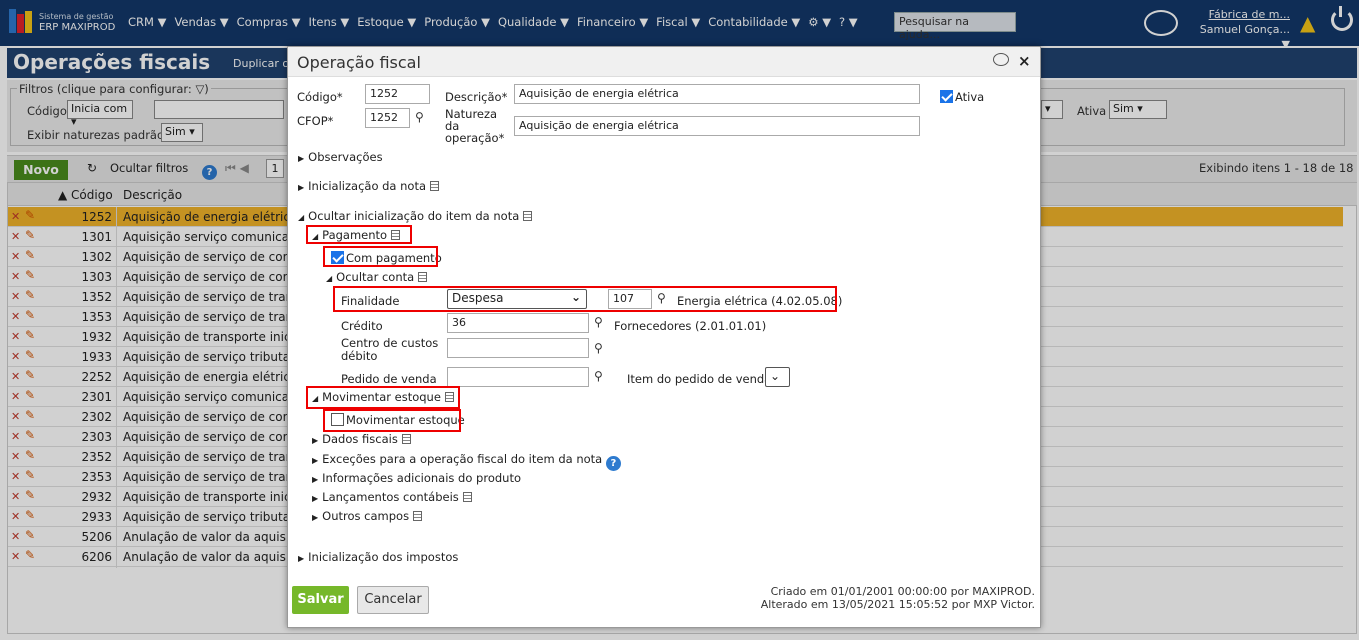  Describe the element at coordinates (394, 258) in the screenshot. I see `com-pagamento-label: Com pagamento` at that location.